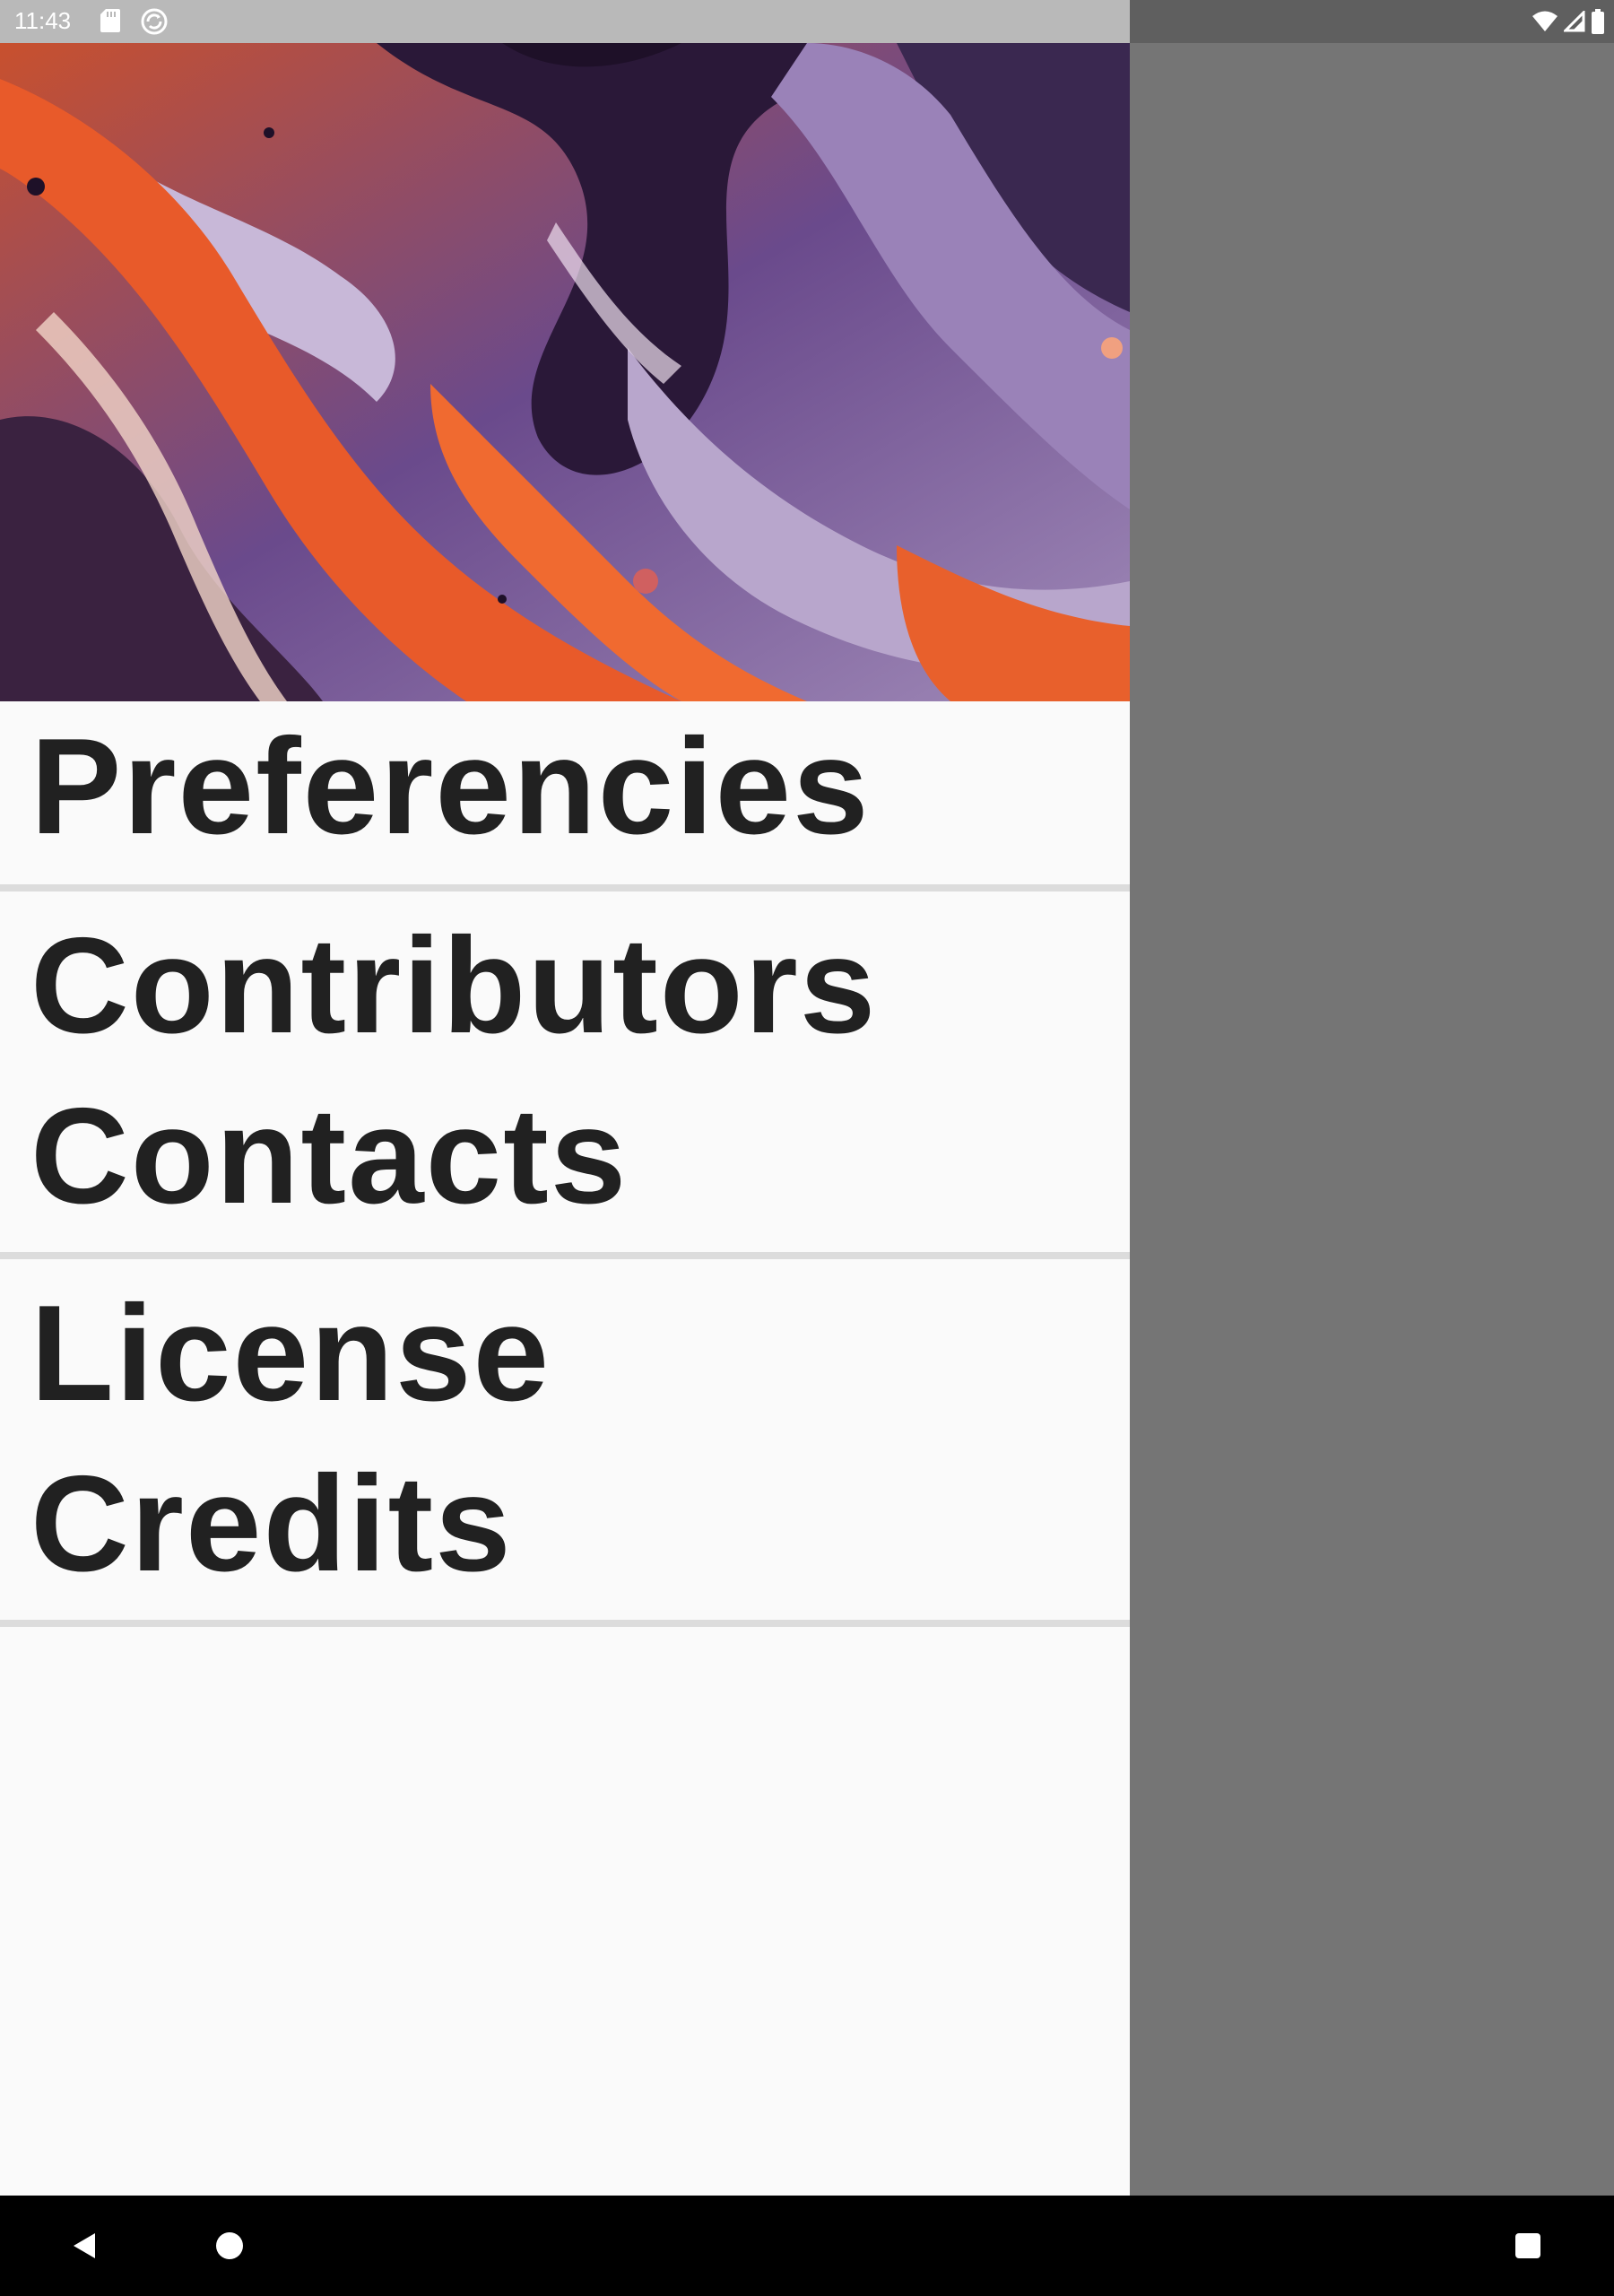  What do you see at coordinates (1545, 21) in the screenshot?
I see `wifi-icon` at bounding box center [1545, 21].